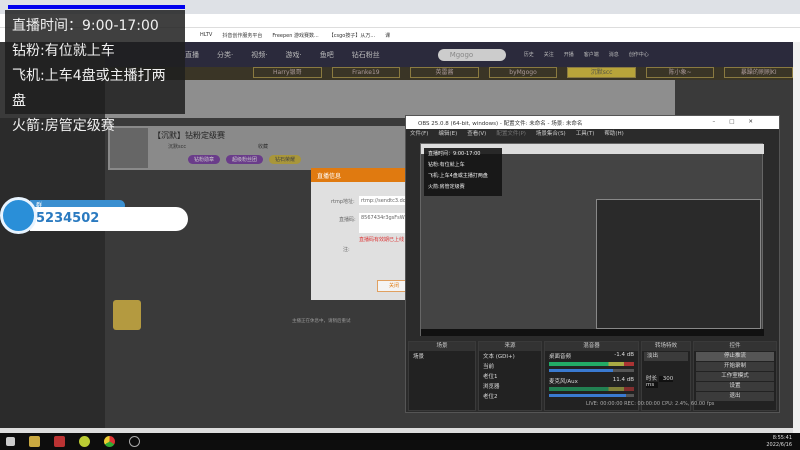 Image resolution: width=800 pixels, height=450 pixels. Describe the element at coordinates (192, 55) in the screenshot. I see `nav-item: 直播` at that location.